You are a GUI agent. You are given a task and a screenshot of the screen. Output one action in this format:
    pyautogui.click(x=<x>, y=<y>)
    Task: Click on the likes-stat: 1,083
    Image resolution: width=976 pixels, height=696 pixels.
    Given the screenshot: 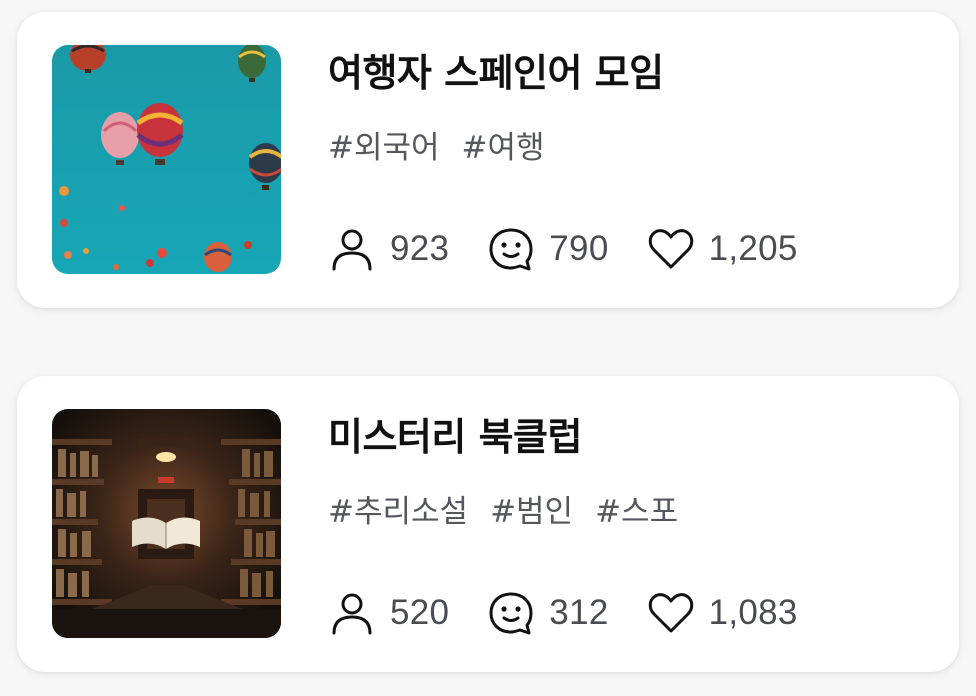 What is the action you would take?
    pyautogui.click(x=722, y=613)
    